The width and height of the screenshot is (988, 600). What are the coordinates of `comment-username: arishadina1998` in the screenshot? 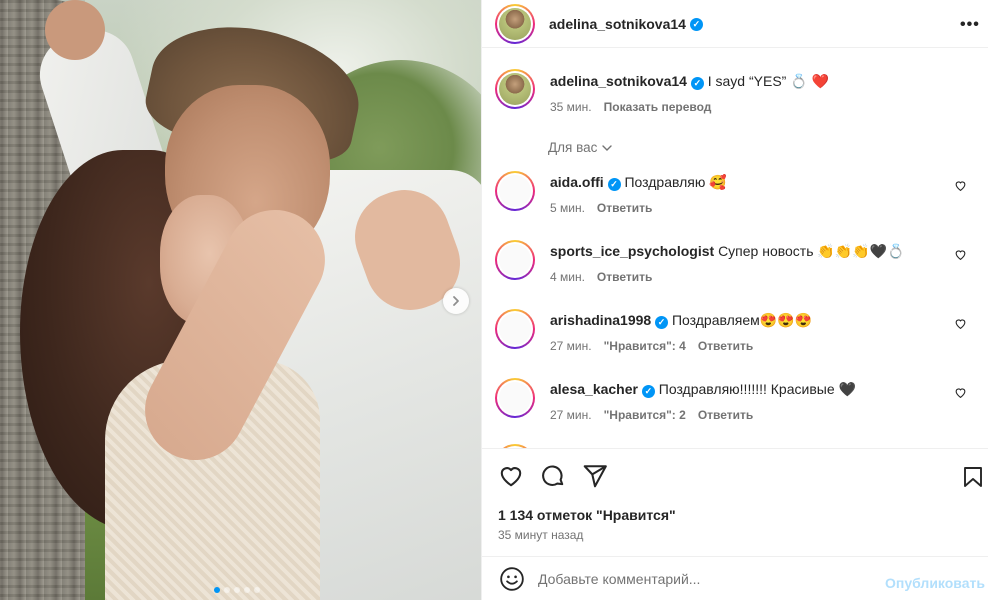 It's located at (600, 320).